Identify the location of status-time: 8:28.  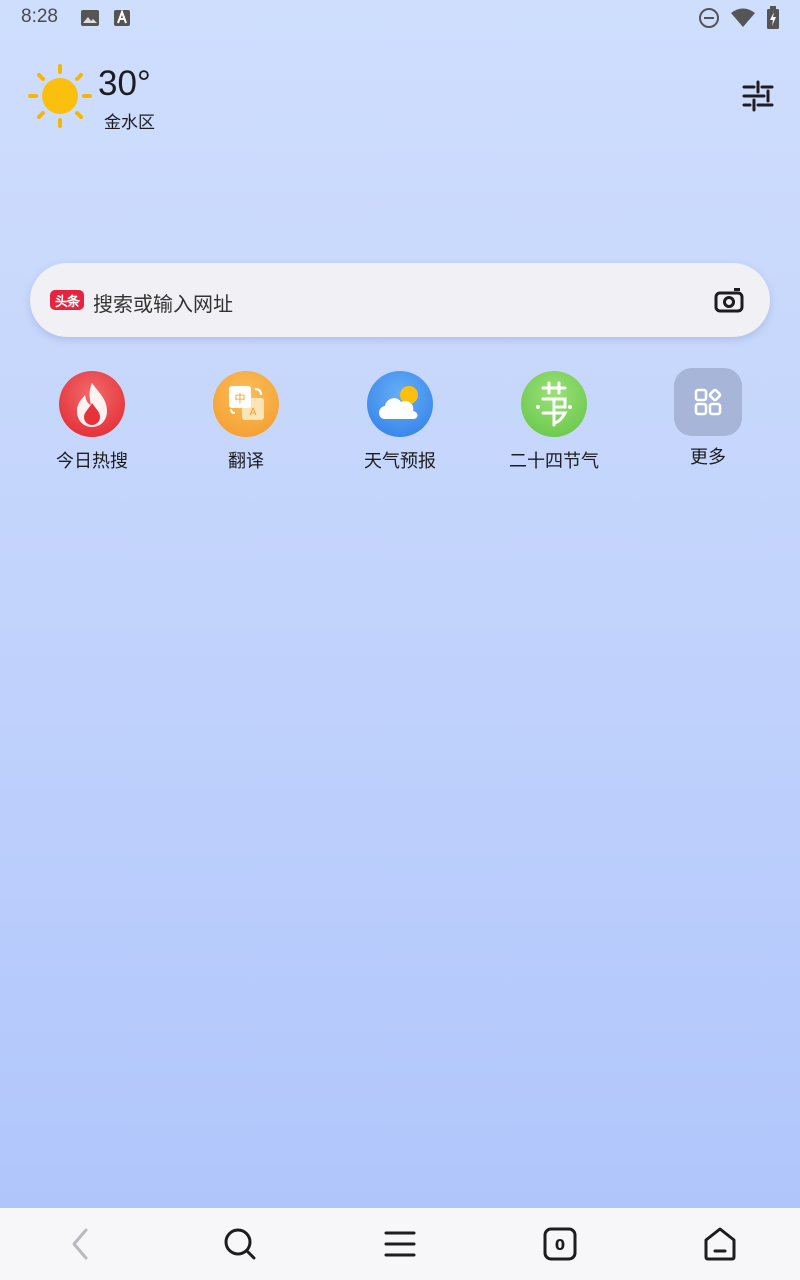
(39, 16).